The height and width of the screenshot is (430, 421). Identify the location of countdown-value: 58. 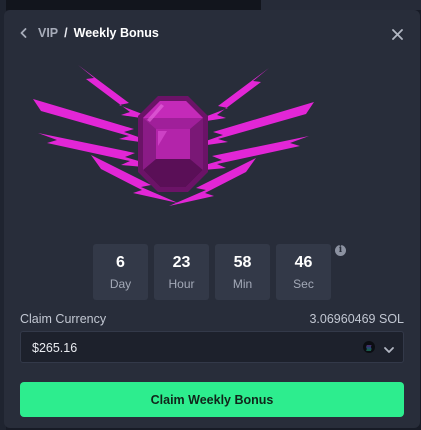
(242, 262).